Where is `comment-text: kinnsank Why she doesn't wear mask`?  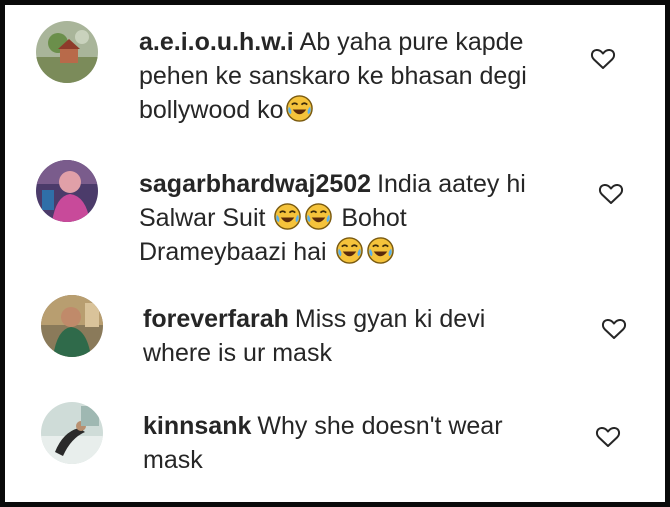
comment-text: kinnsank Why she doesn't wear mask is located at coordinates (323, 443).